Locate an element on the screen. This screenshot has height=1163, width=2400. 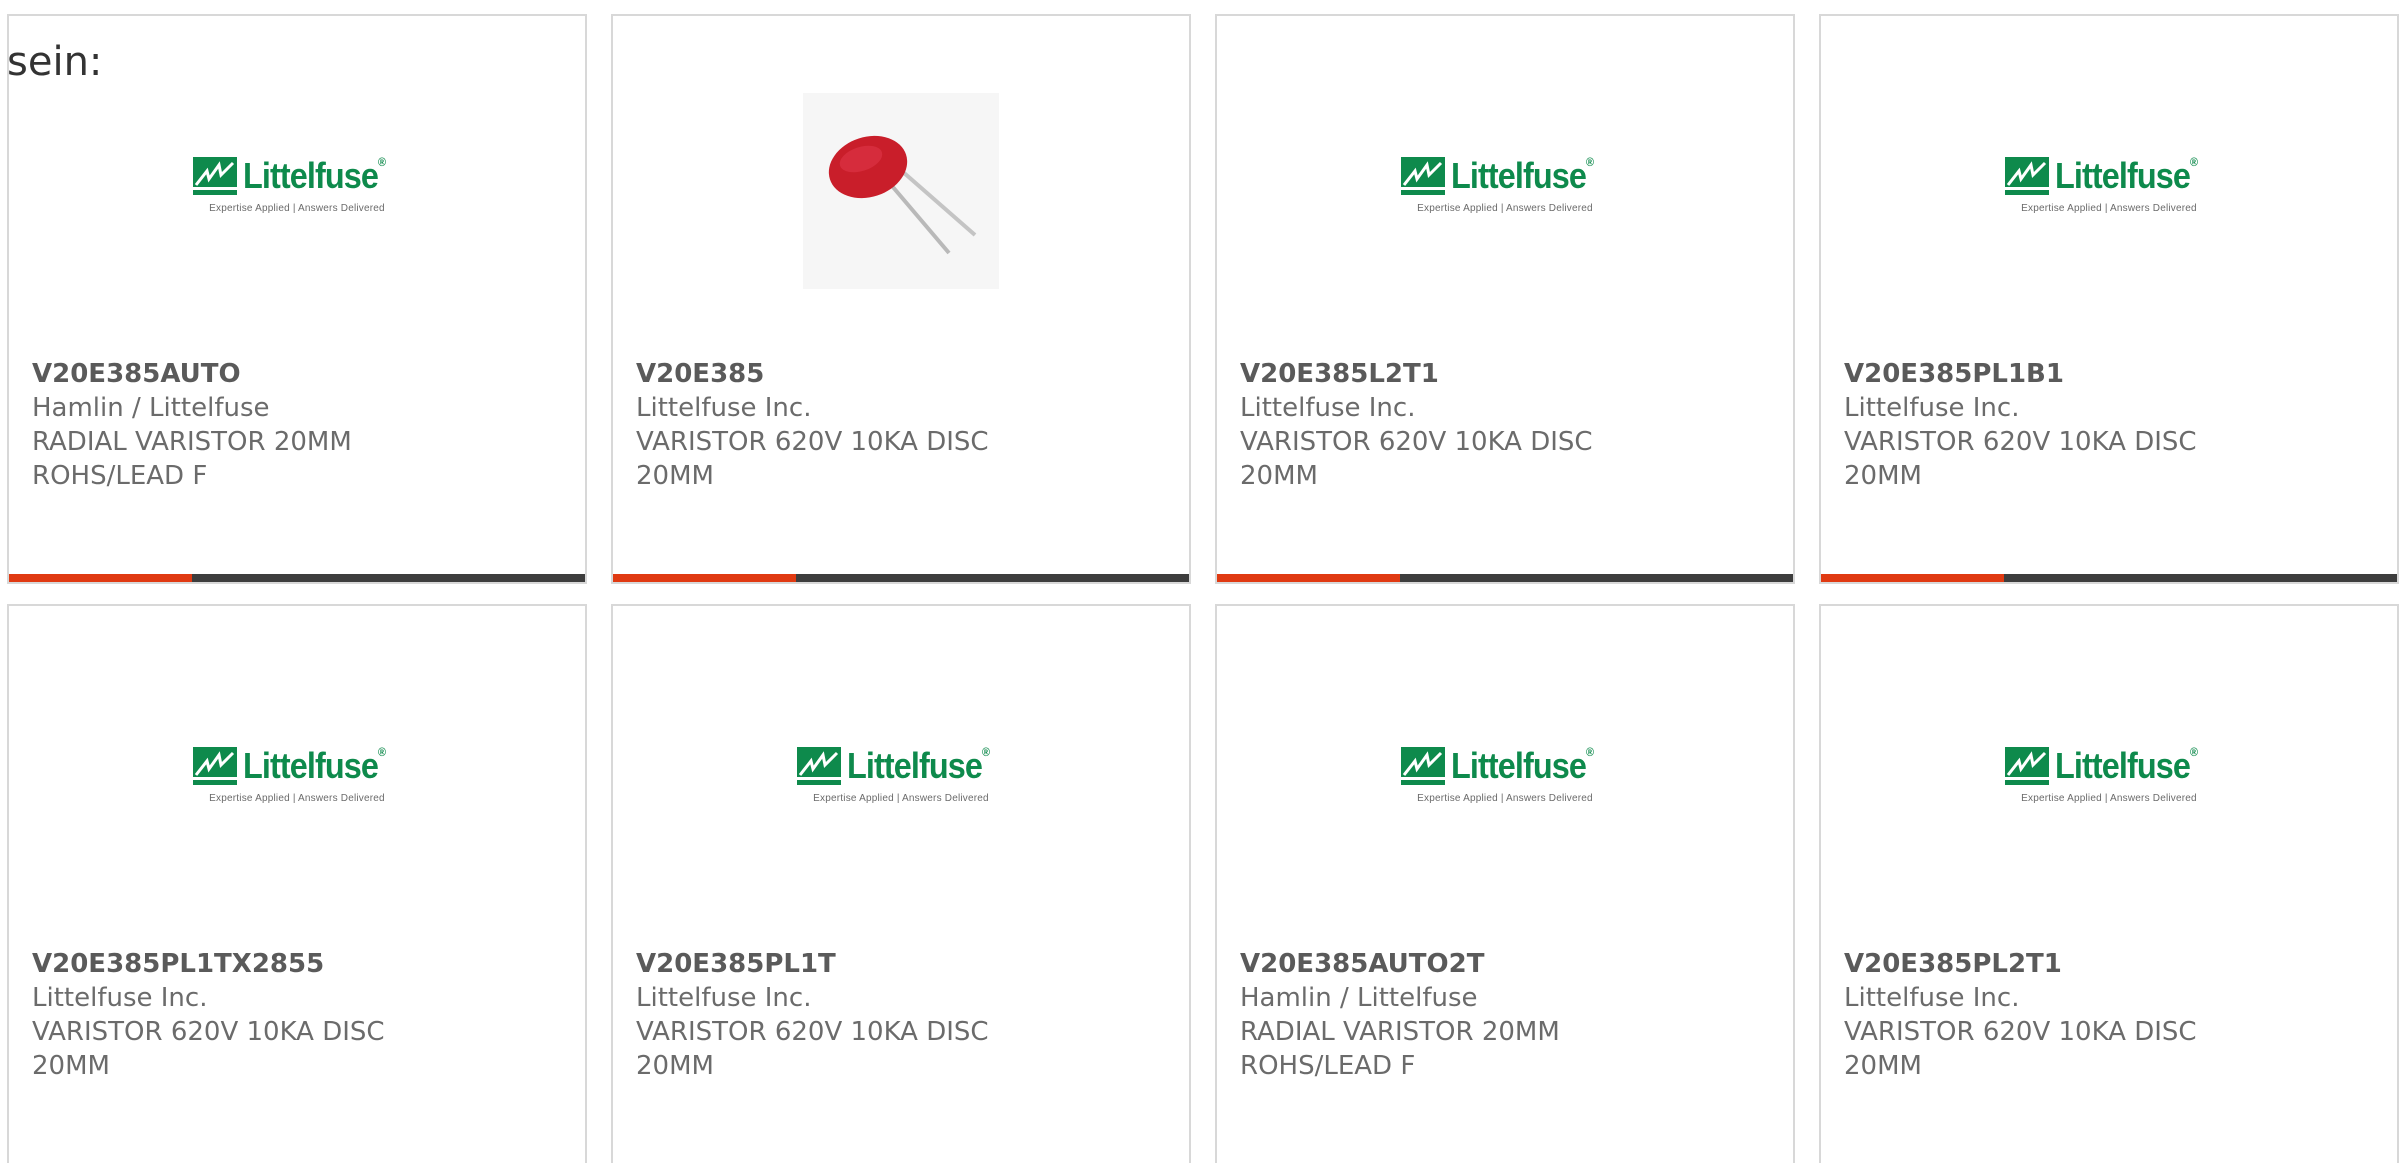
product-image is located at coordinates (901, 191).